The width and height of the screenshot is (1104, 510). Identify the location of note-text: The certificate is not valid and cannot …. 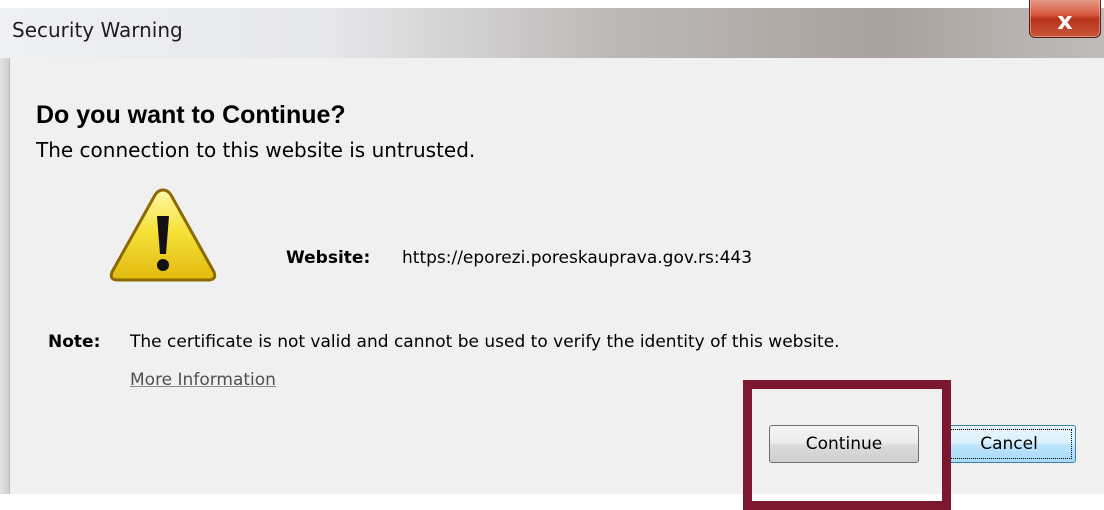
(485, 342).